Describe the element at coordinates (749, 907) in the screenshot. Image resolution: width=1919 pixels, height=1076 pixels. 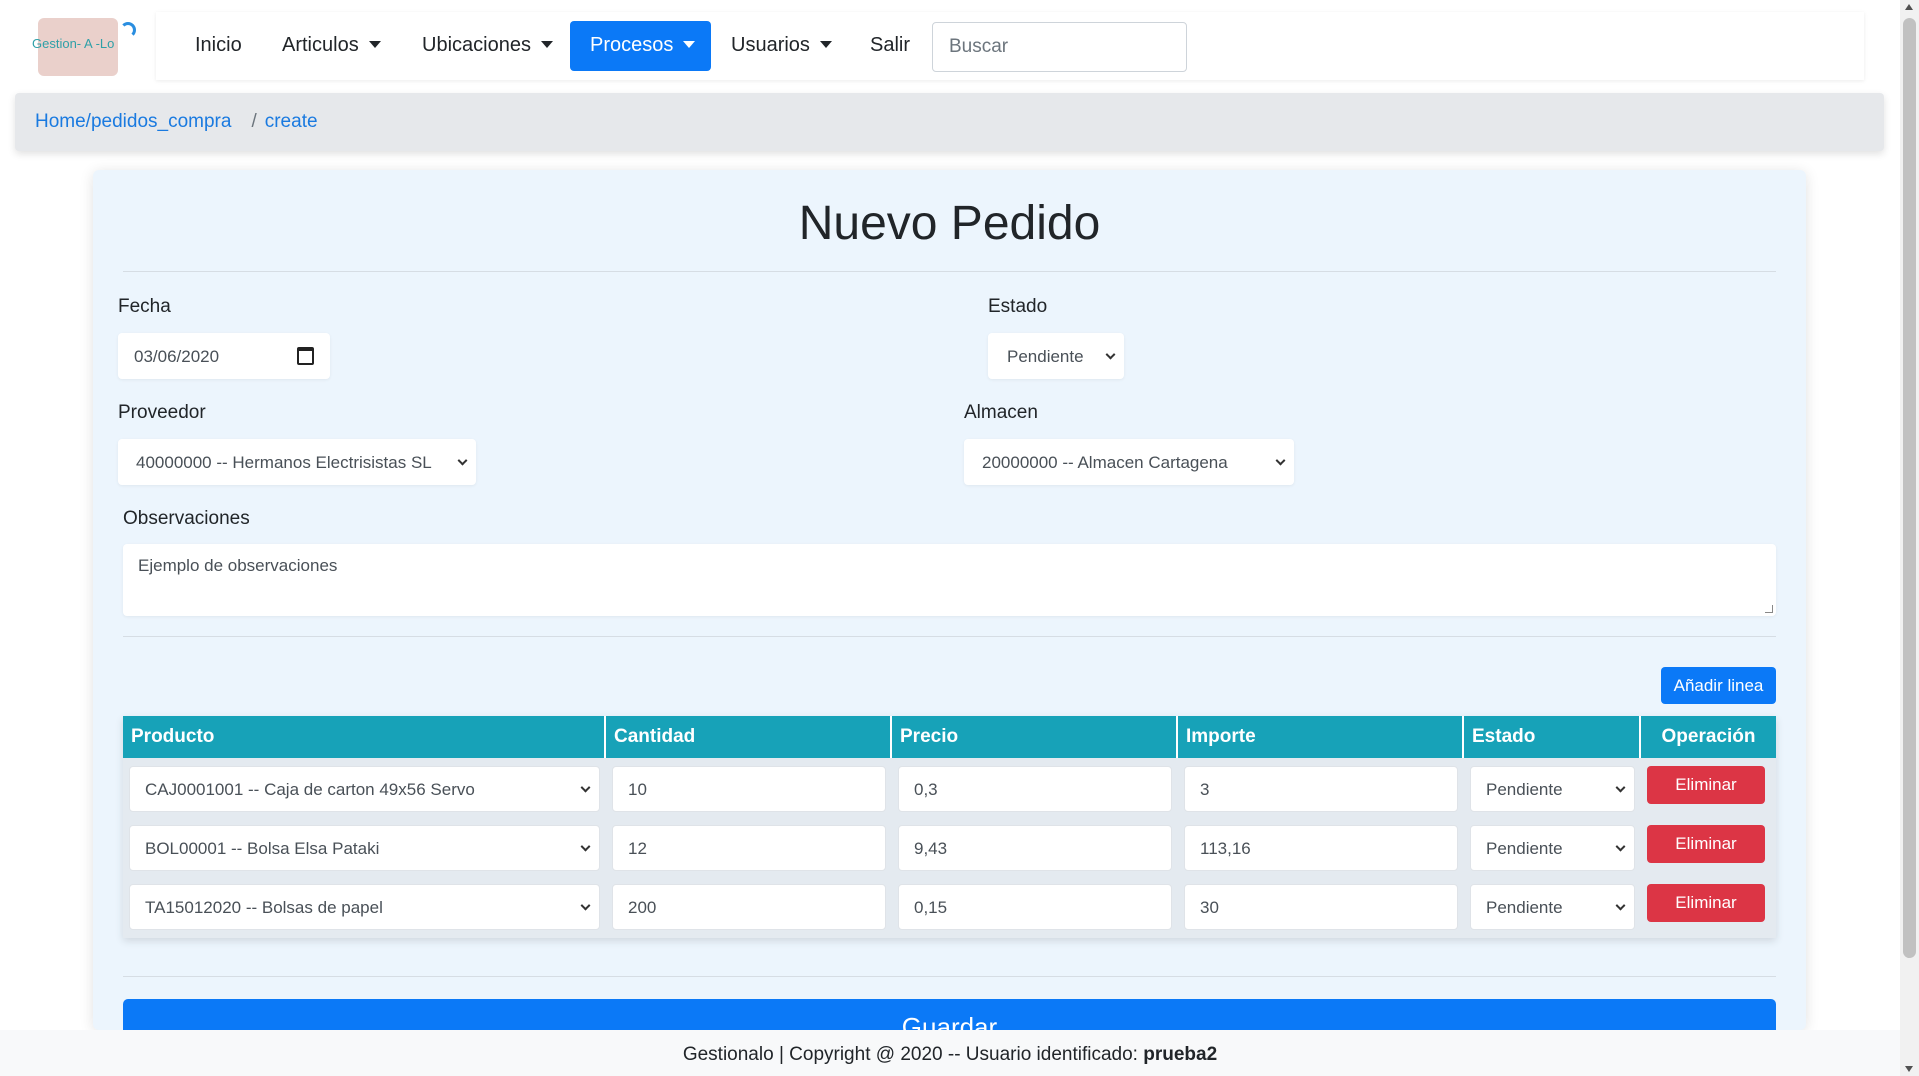
I see `row-3-cantidad-input: 200` at that location.